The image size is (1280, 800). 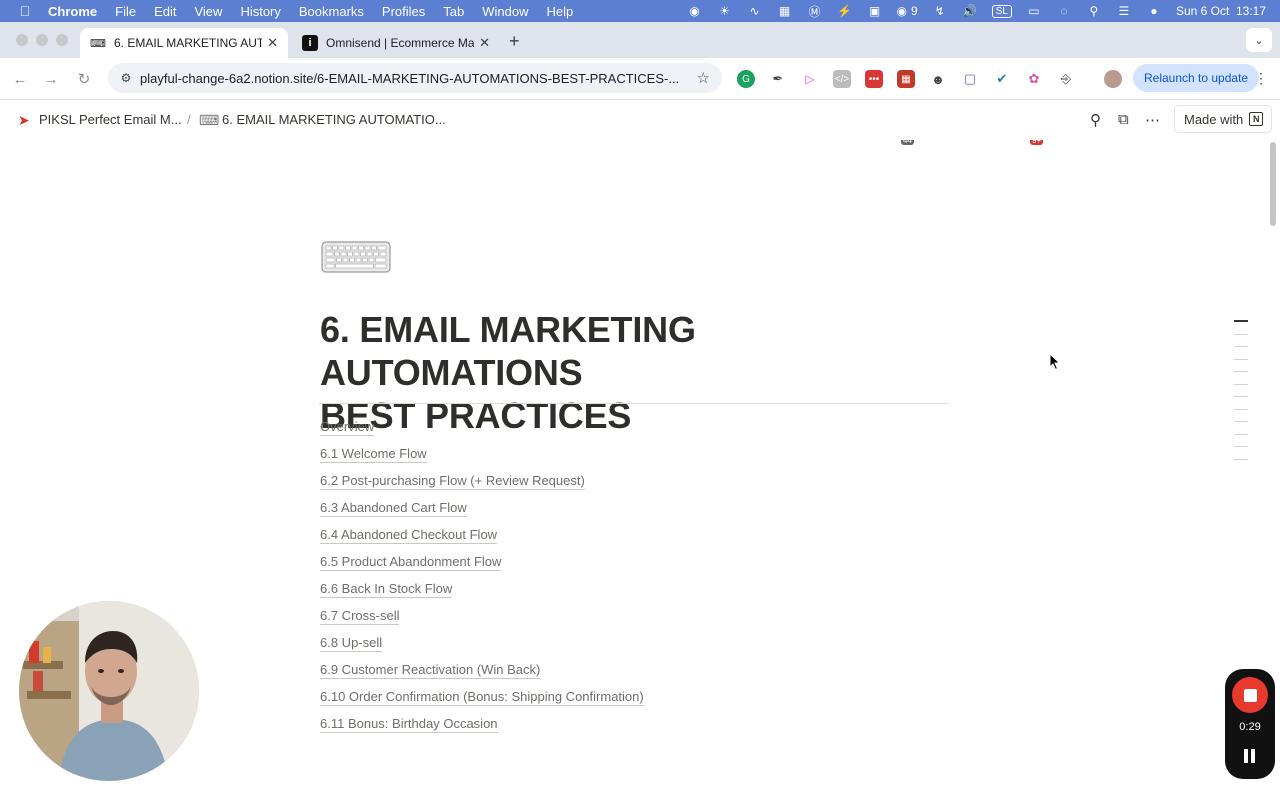 I want to click on scrollbar-thumb, so click(x=1273, y=184).